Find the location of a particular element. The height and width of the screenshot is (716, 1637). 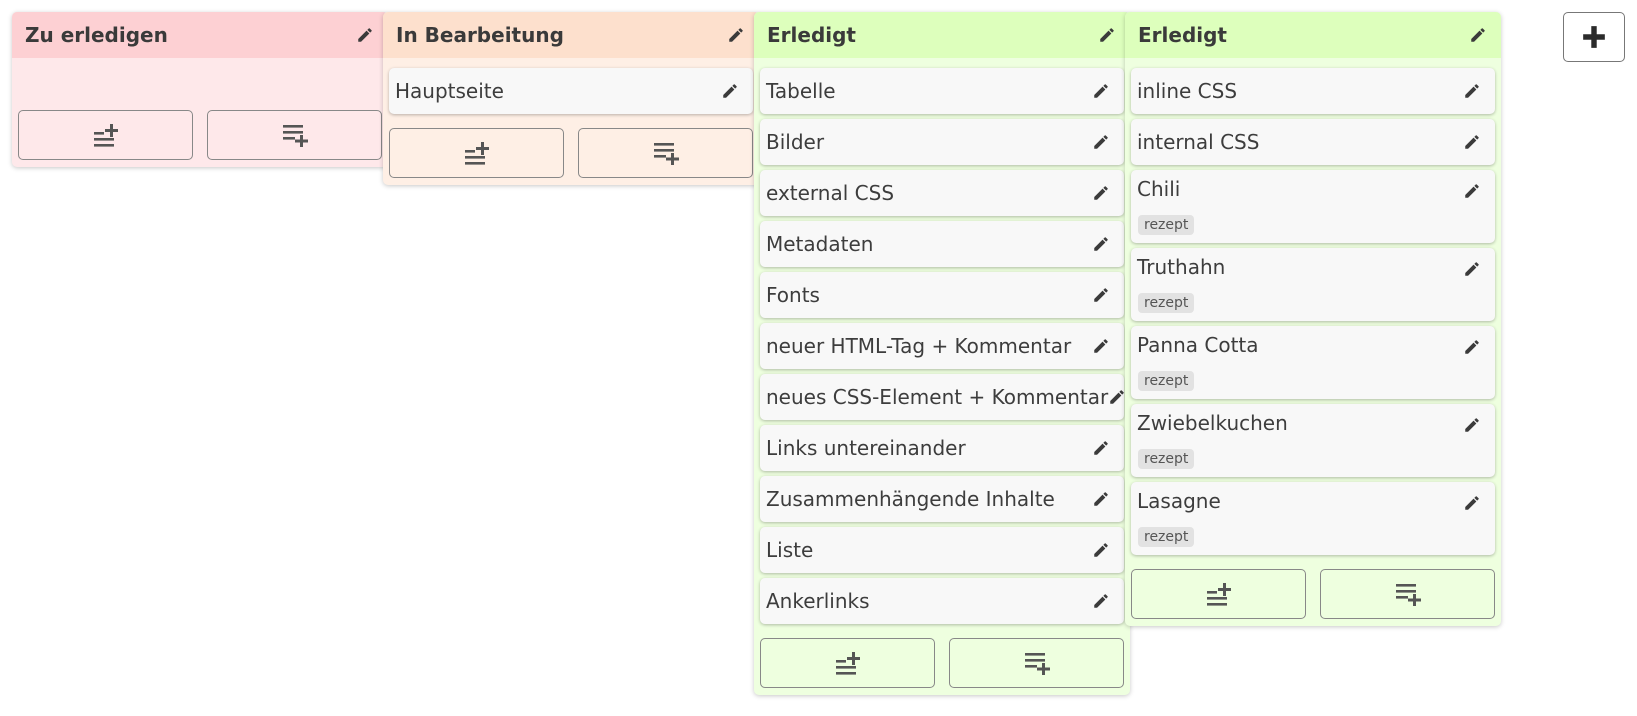

card-row: Zusammenhängende Inhalte is located at coordinates (942, 499).